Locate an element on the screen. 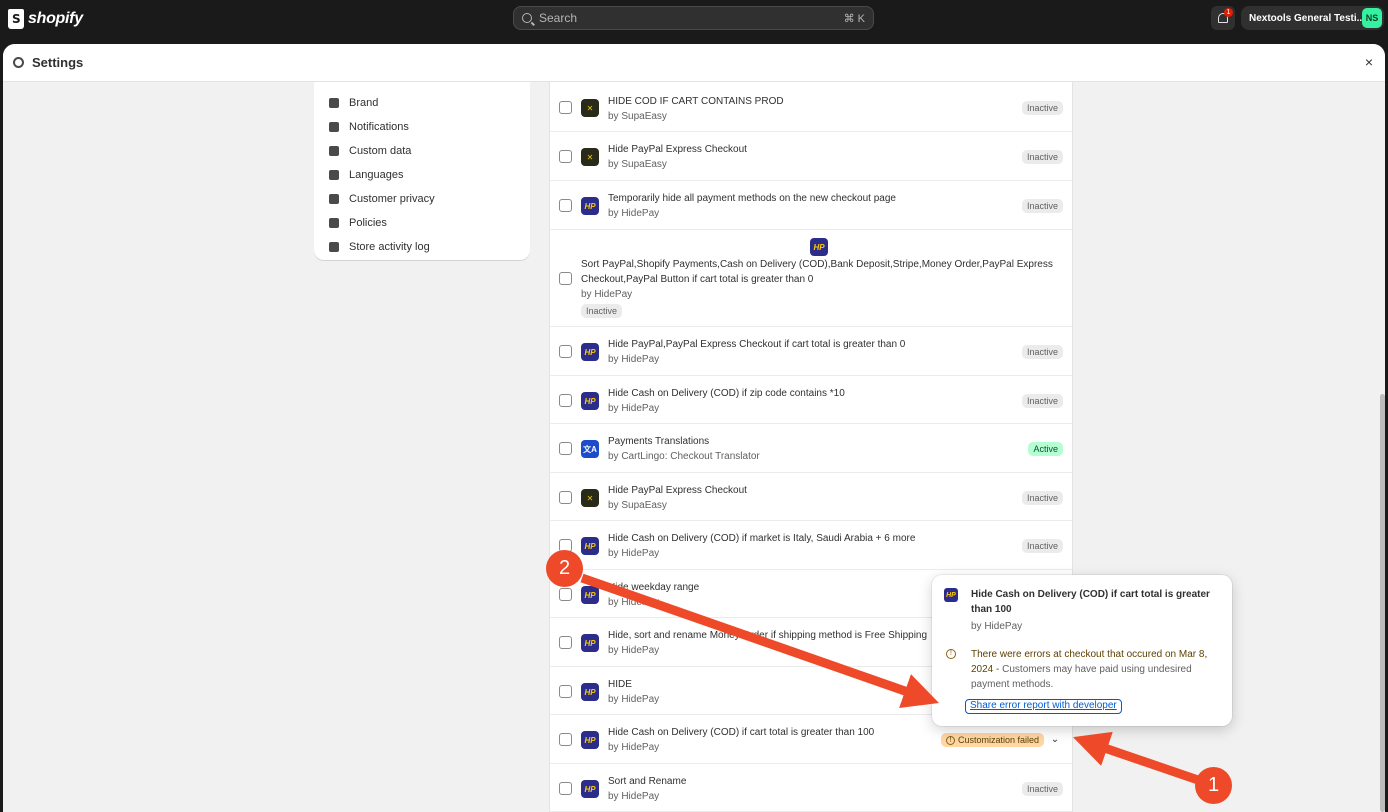 This screenshot has height=812, width=1388. sidebar-item-customer-privacy: Customer privacy is located at coordinates (422, 199).